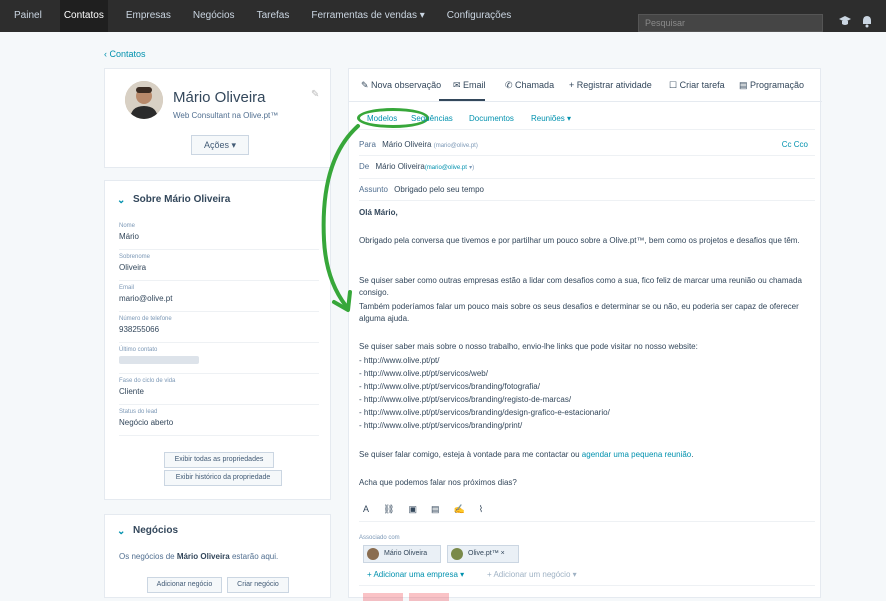 This screenshot has width=886, height=601. What do you see at coordinates (139, 329) in the screenshot?
I see `prop-value: 938255066` at bounding box center [139, 329].